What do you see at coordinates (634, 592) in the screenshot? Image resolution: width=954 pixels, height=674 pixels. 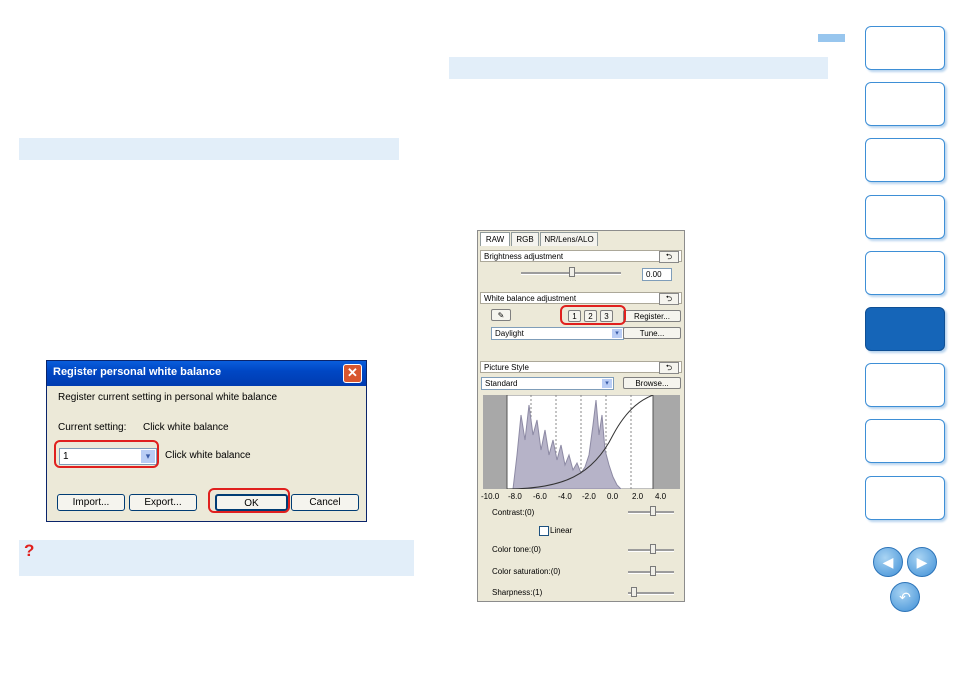 I see `sharpness-slider-thumb` at bounding box center [634, 592].